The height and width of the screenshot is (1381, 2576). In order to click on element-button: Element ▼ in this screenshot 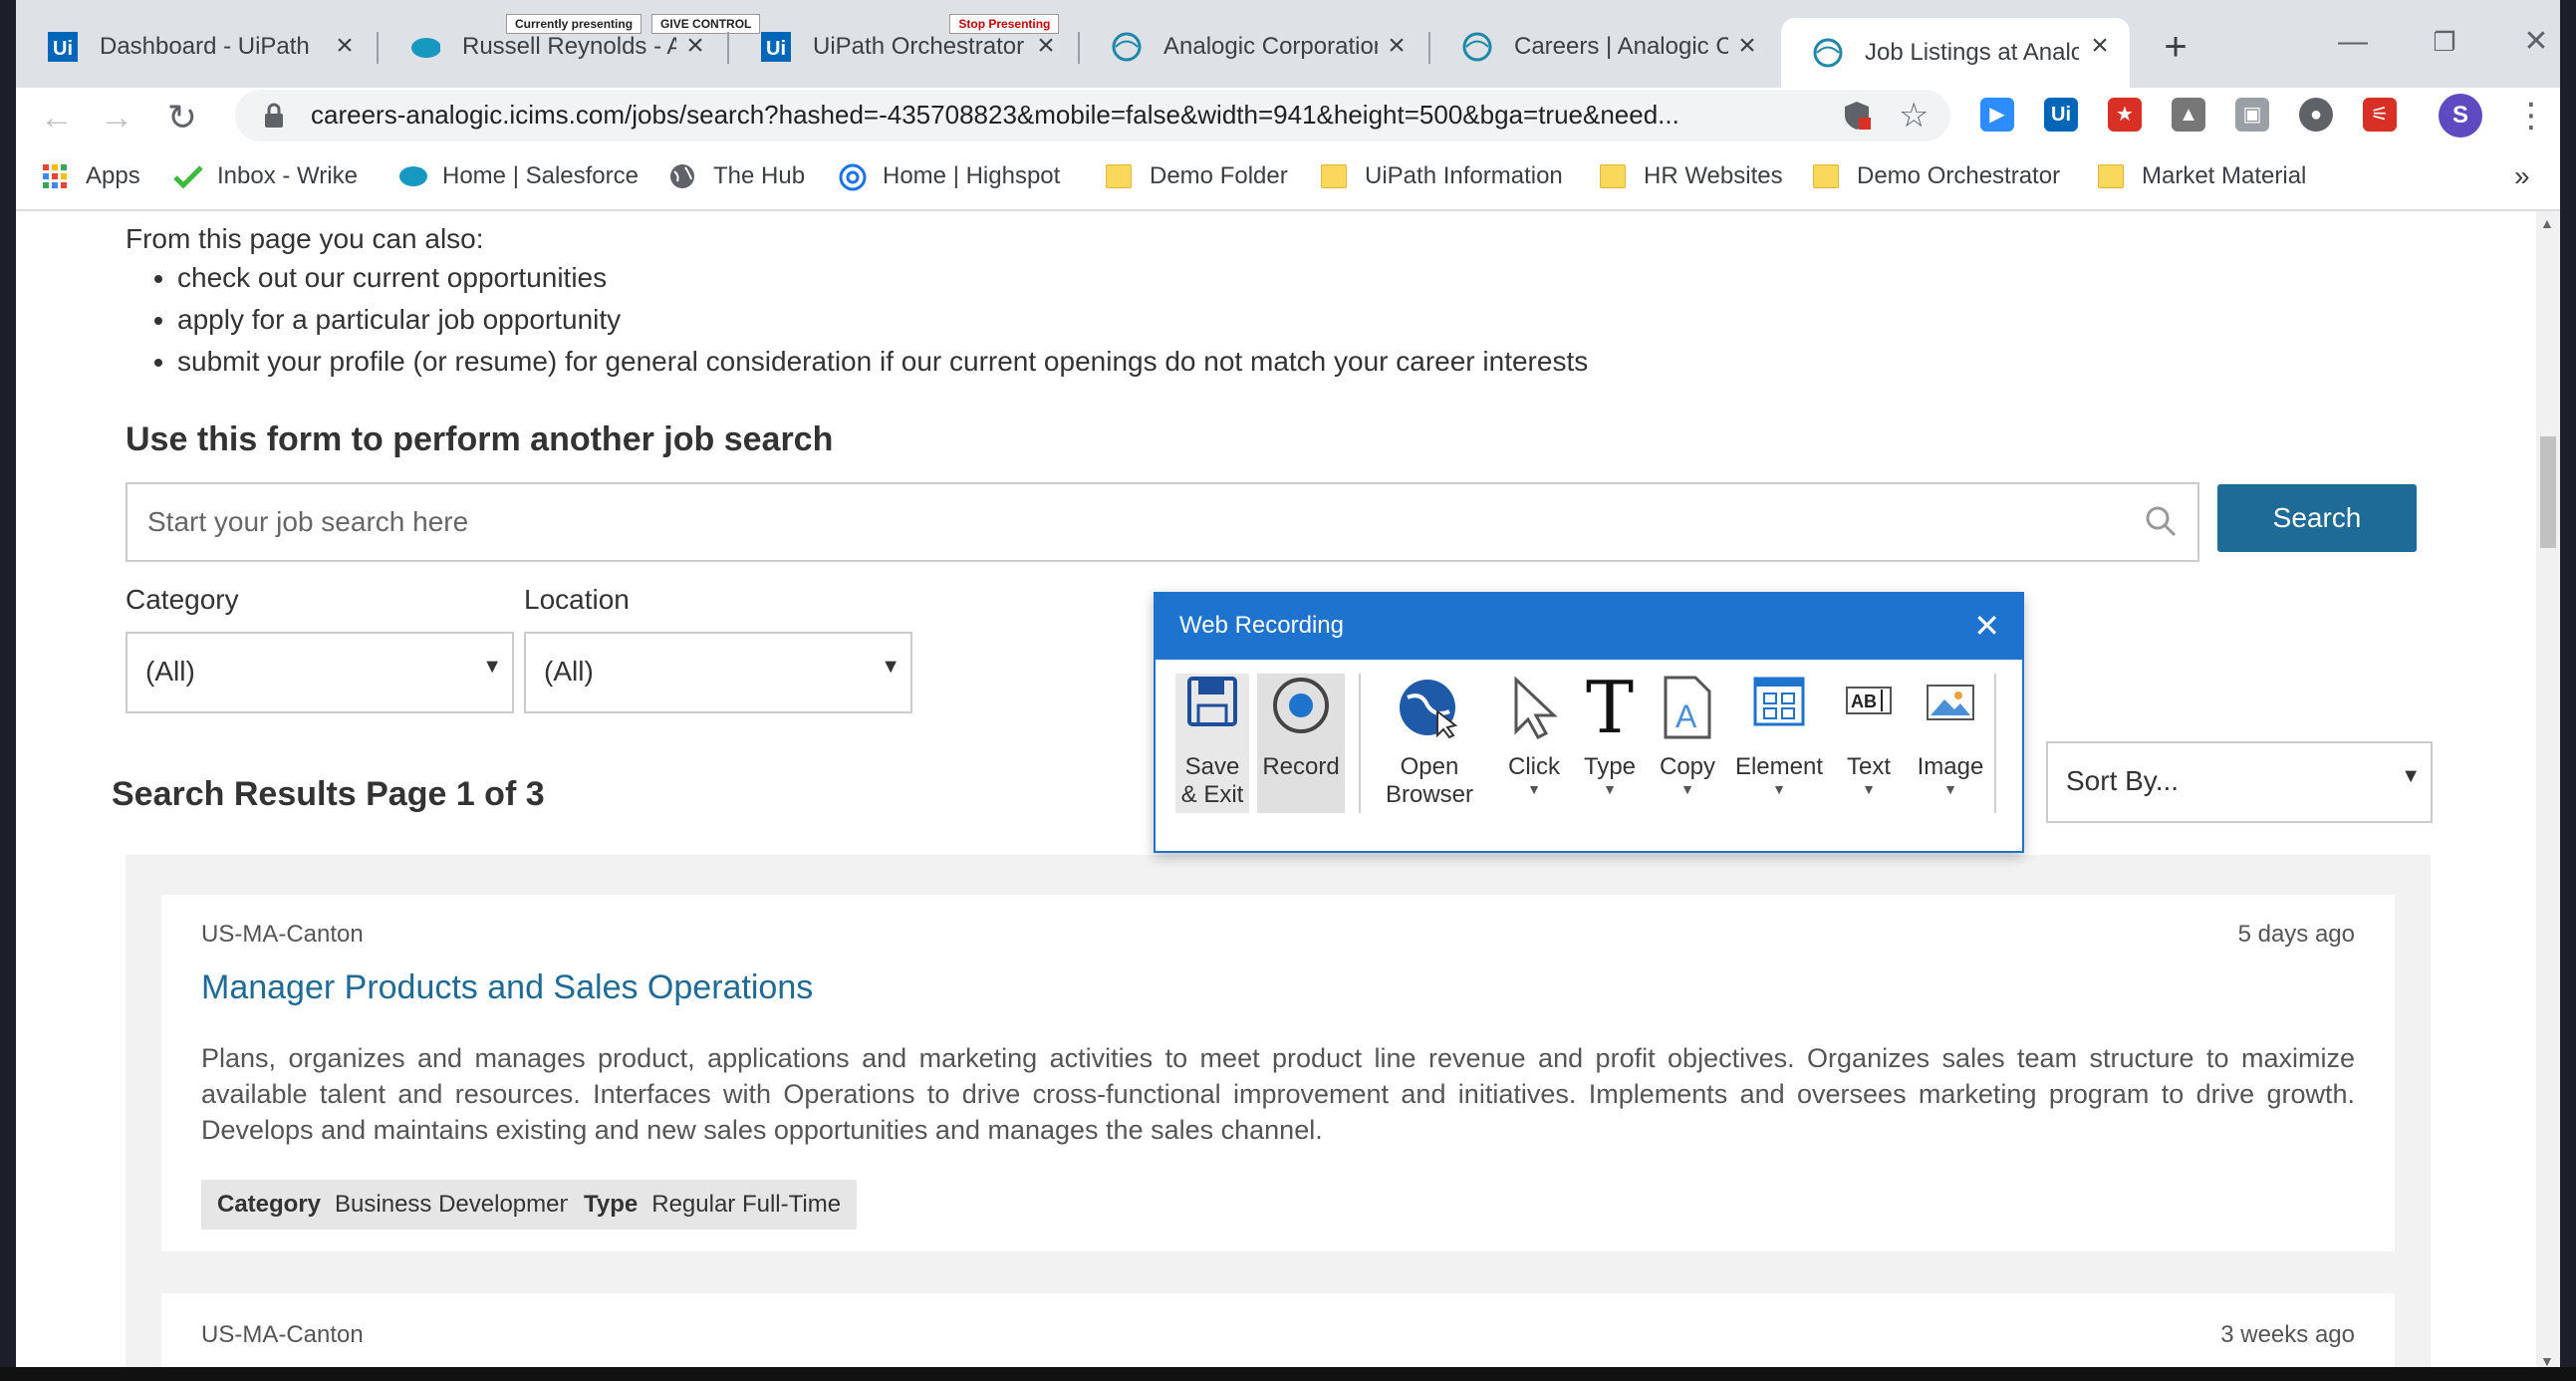, I will do `click(1779, 743)`.